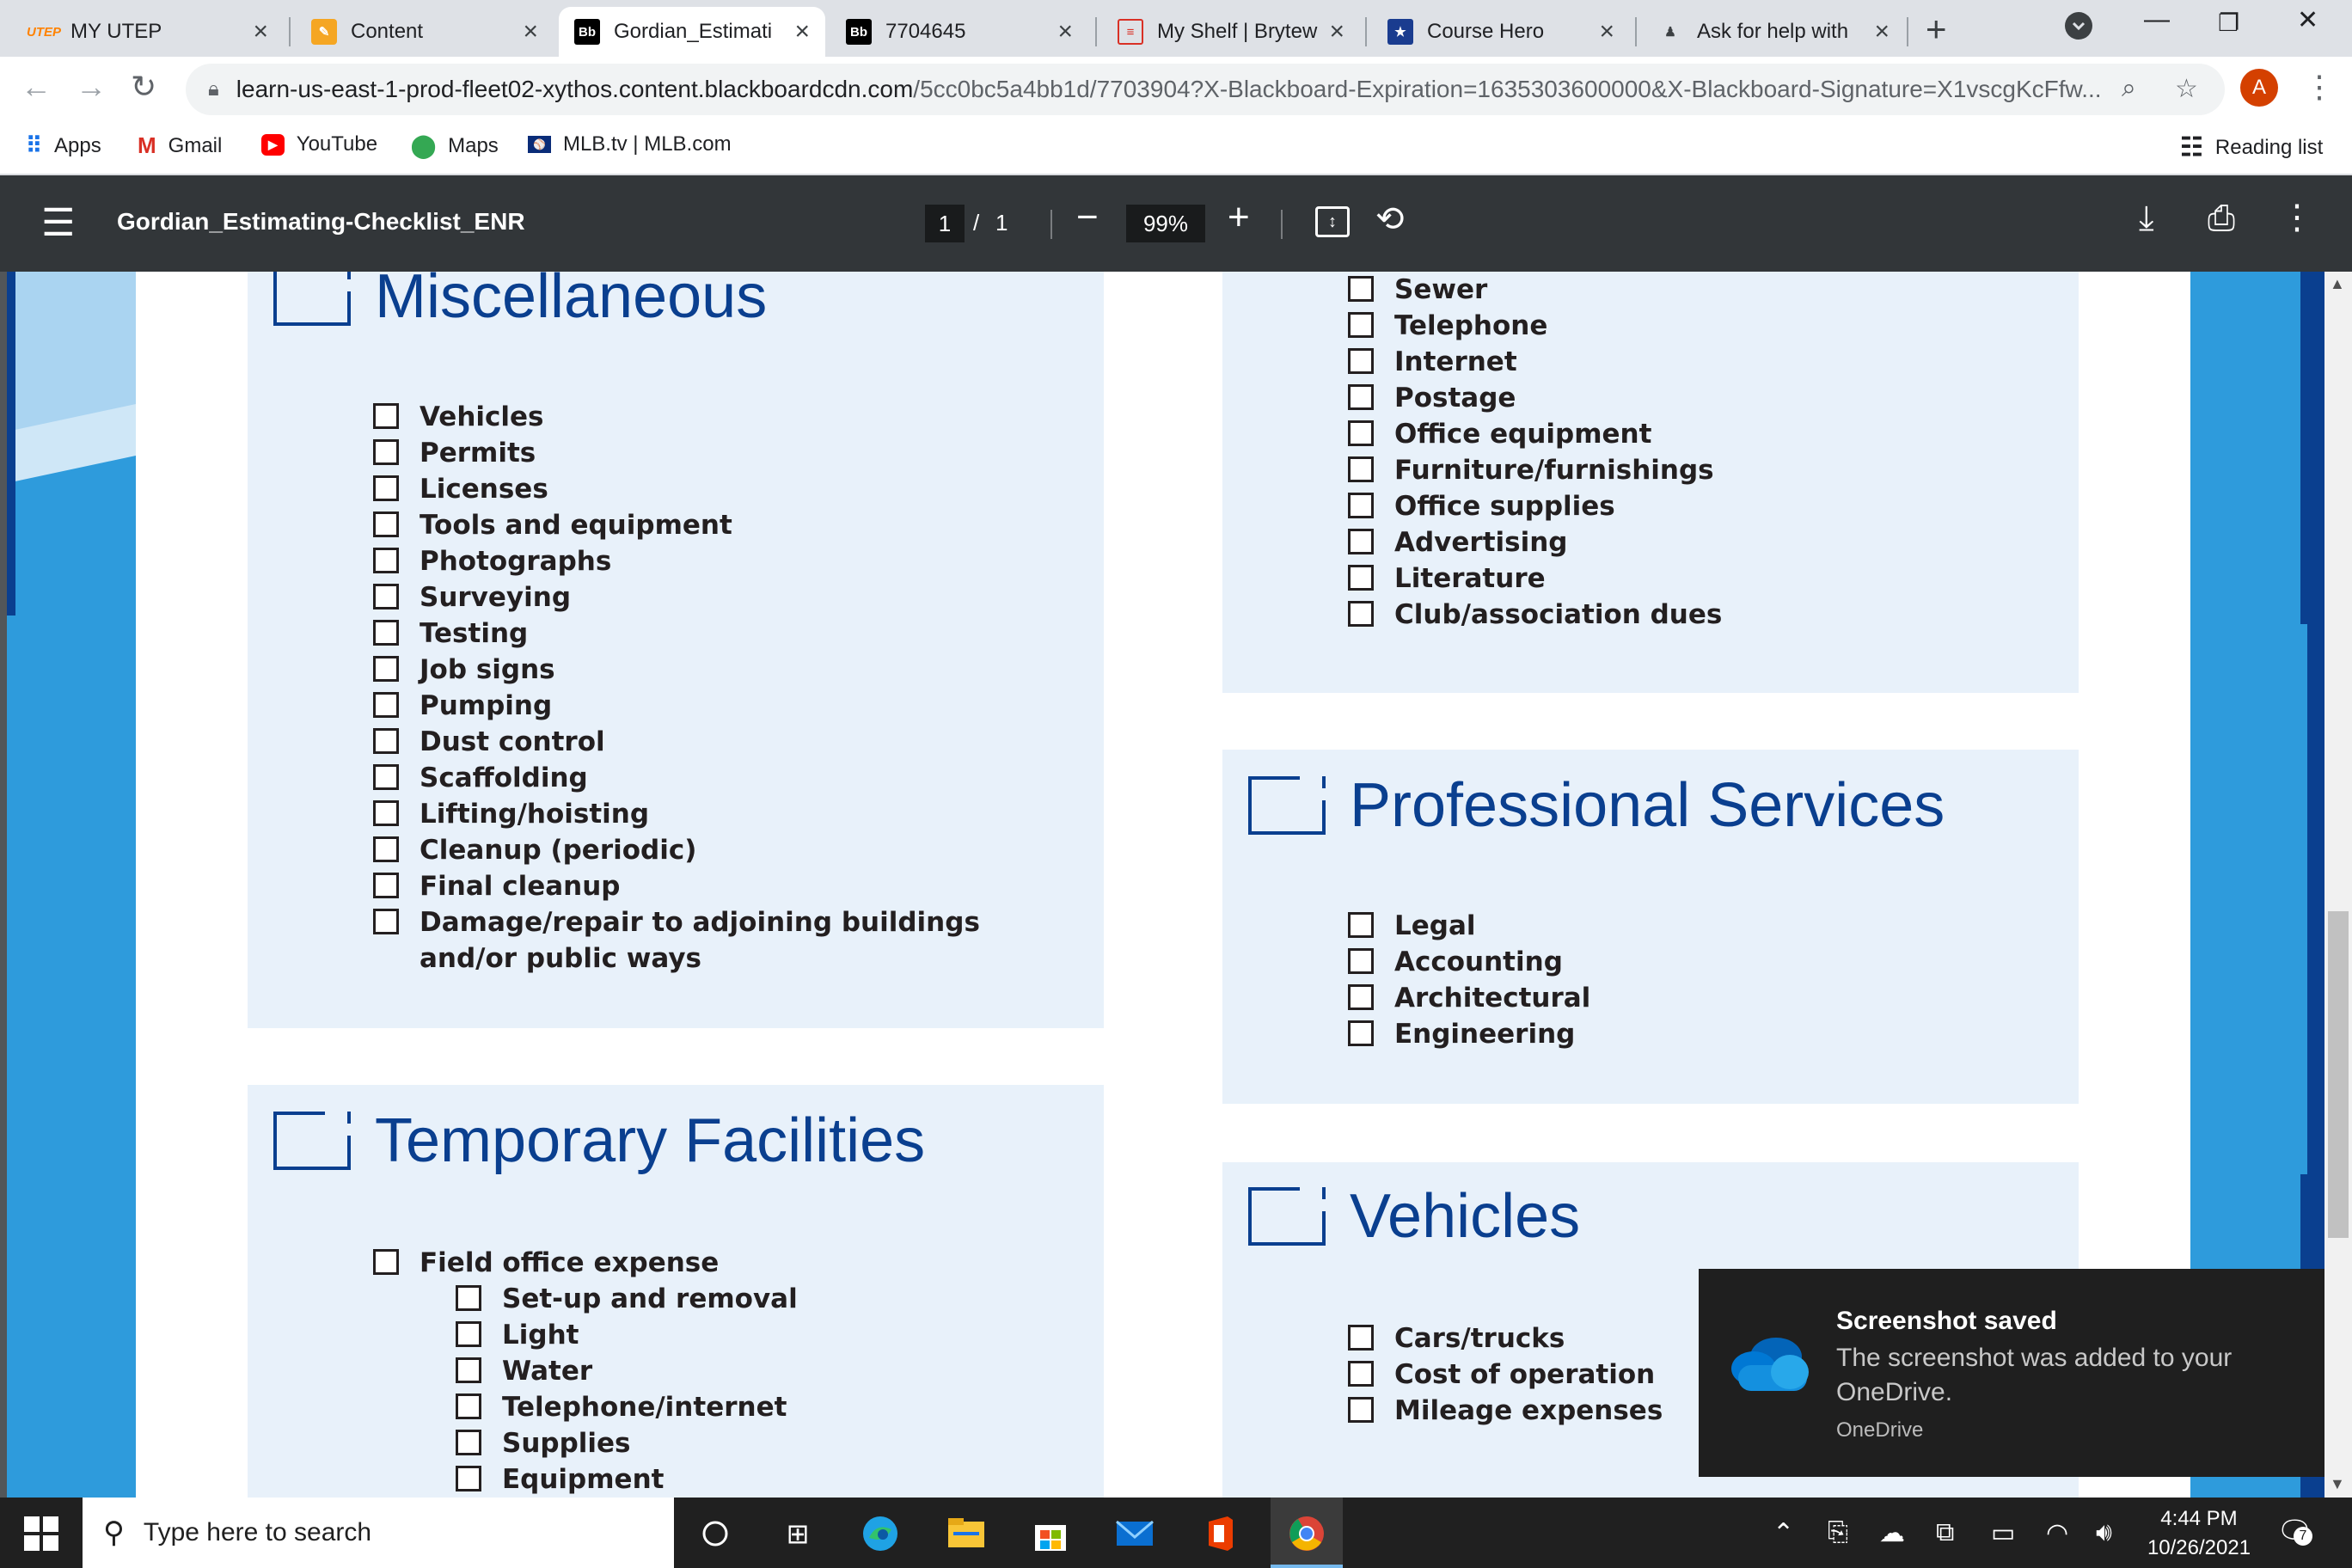  I want to click on bookmark-apps: ⠿ Apps, so click(63, 145).